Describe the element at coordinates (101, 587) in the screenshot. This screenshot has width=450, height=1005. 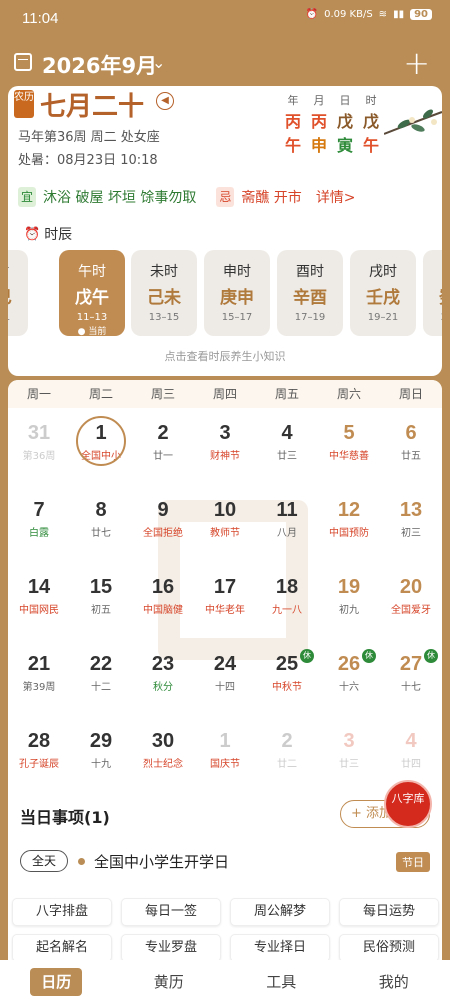
I see `day-number: 15` at that location.